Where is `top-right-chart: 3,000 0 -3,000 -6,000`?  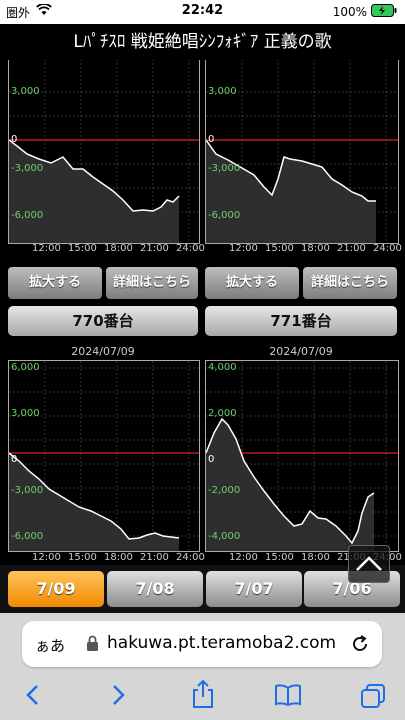 top-right-chart: 3,000 0 -3,000 -6,000 is located at coordinates (302, 152).